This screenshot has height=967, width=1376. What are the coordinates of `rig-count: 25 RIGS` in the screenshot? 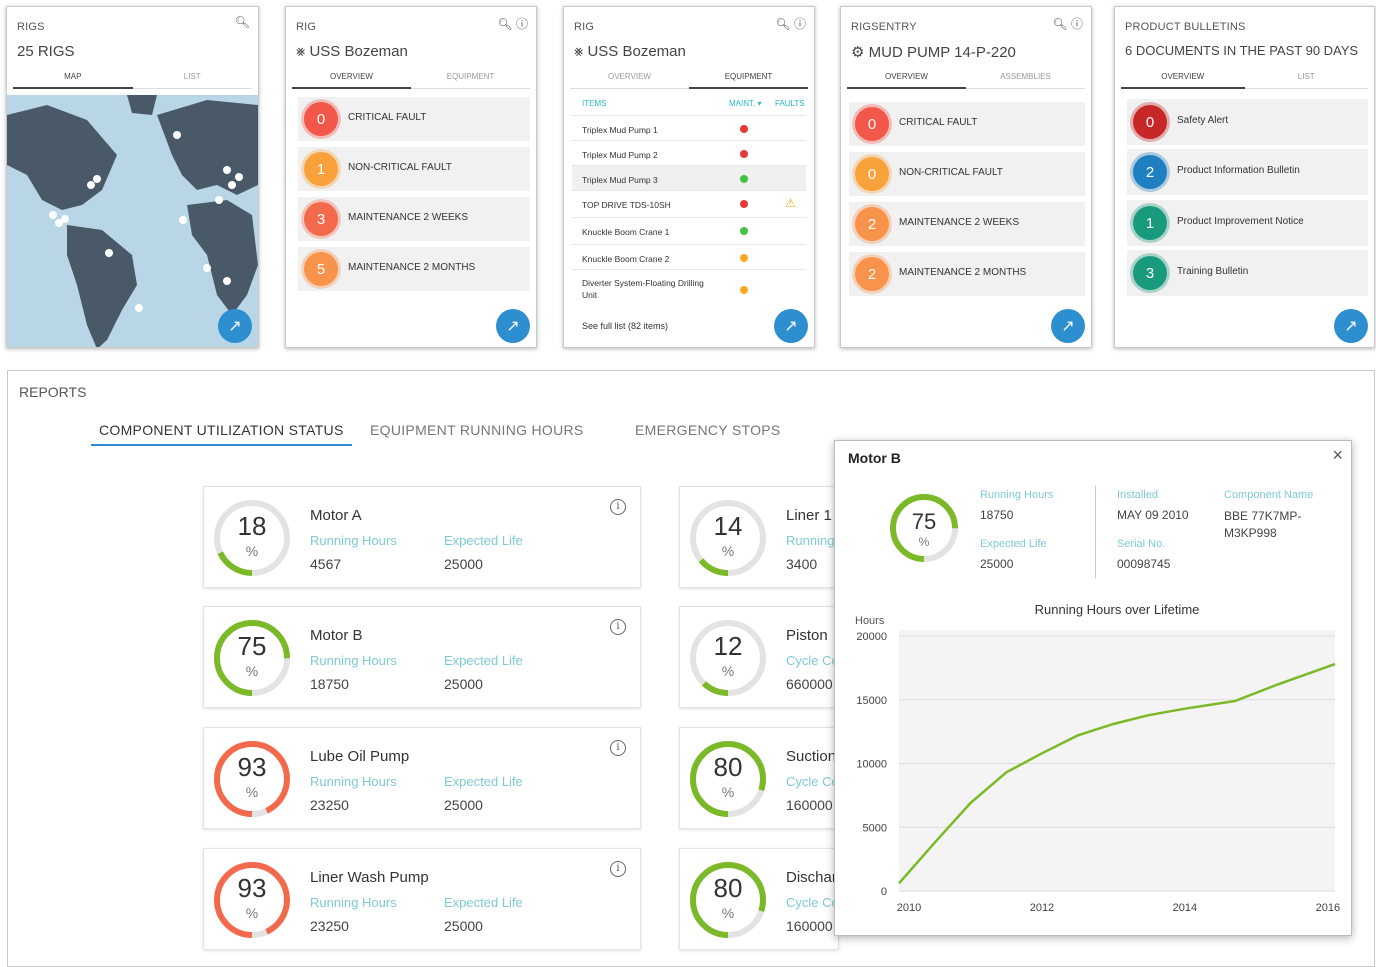 It's located at (46, 51).